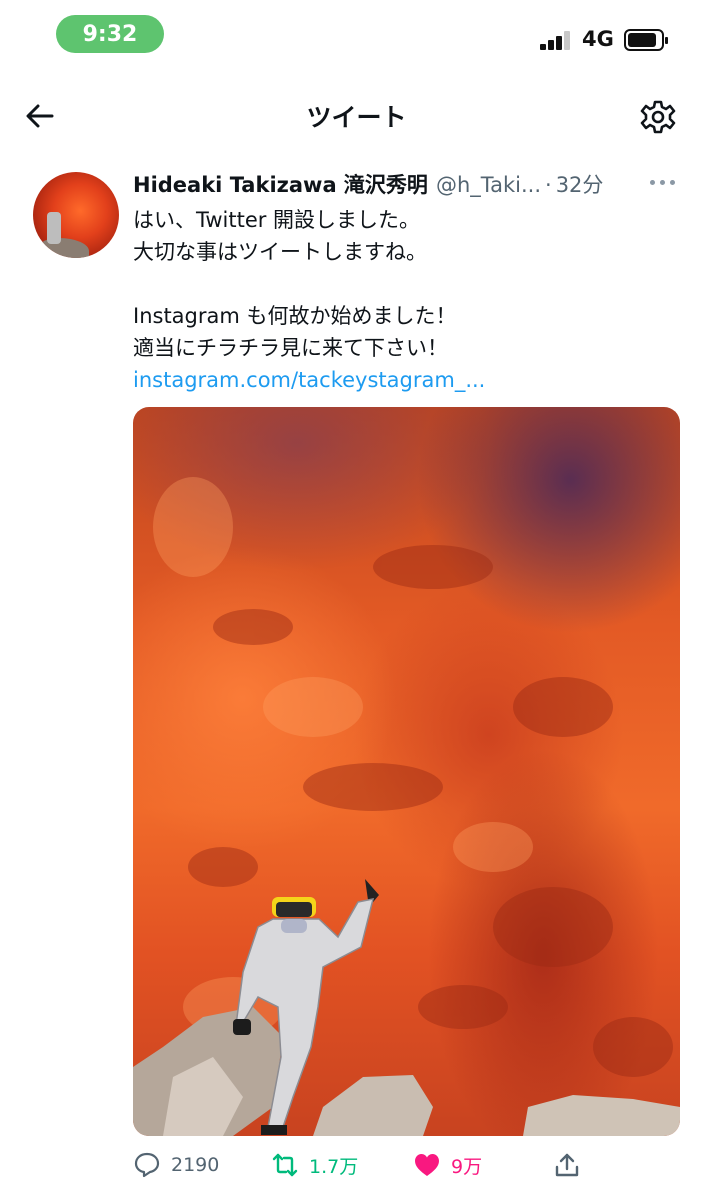 Image resolution: width=713 pixels, height=1200 pixels. What do you see at coordinates (76, 215) in the screenshot?
I see `avatar` at bounding box center [76, 215].